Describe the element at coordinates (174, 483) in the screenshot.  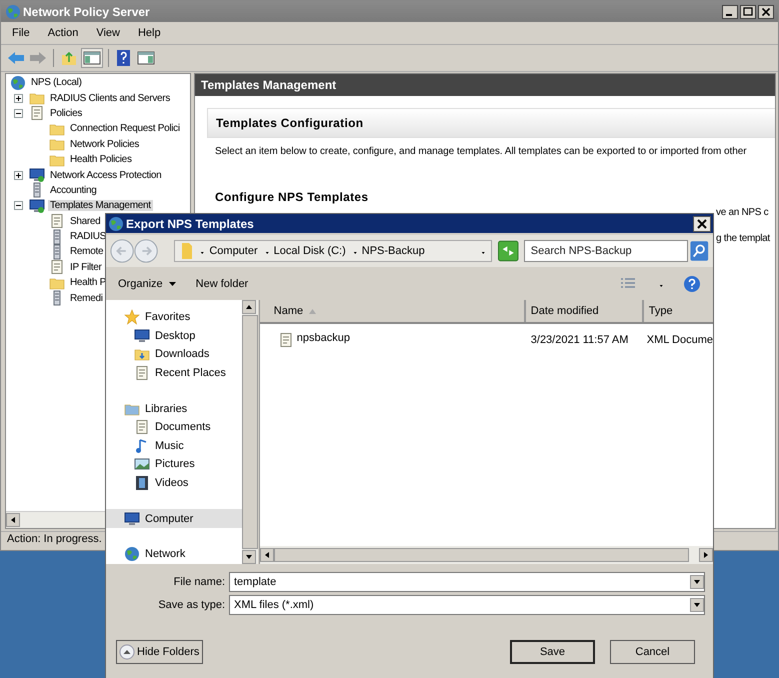
I see `navigation-item: Videos` at that location.